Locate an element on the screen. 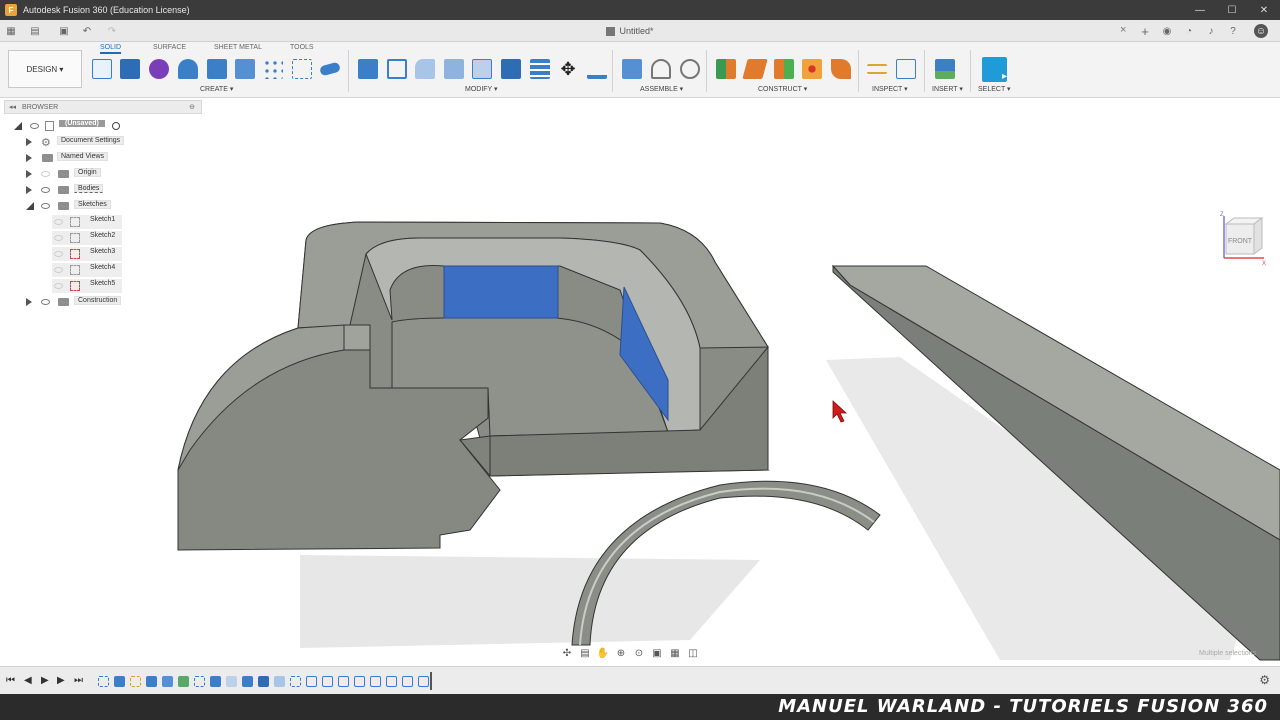 The width and height of the screenshot is (1280, 720). pattern-icon is located at coordinates (273, 69).